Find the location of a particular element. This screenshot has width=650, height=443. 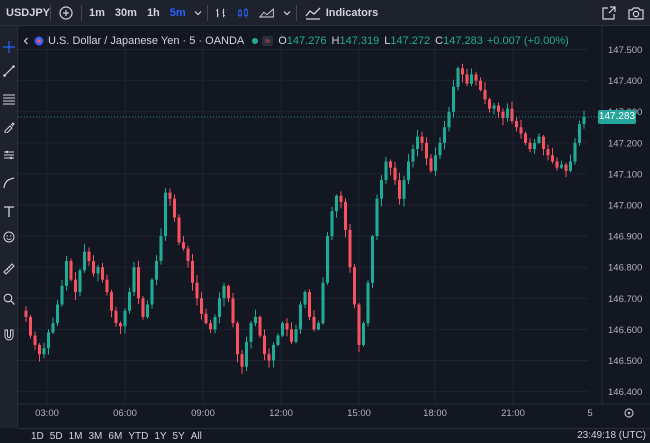

range-6m-button: 6M is located at coordinates (115, 436).